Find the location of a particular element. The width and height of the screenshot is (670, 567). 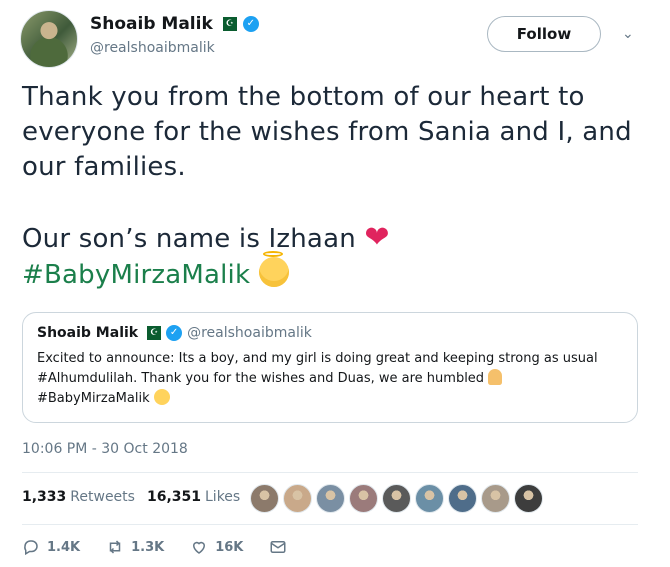

envelope-icon is located at coordinates (278, 547).